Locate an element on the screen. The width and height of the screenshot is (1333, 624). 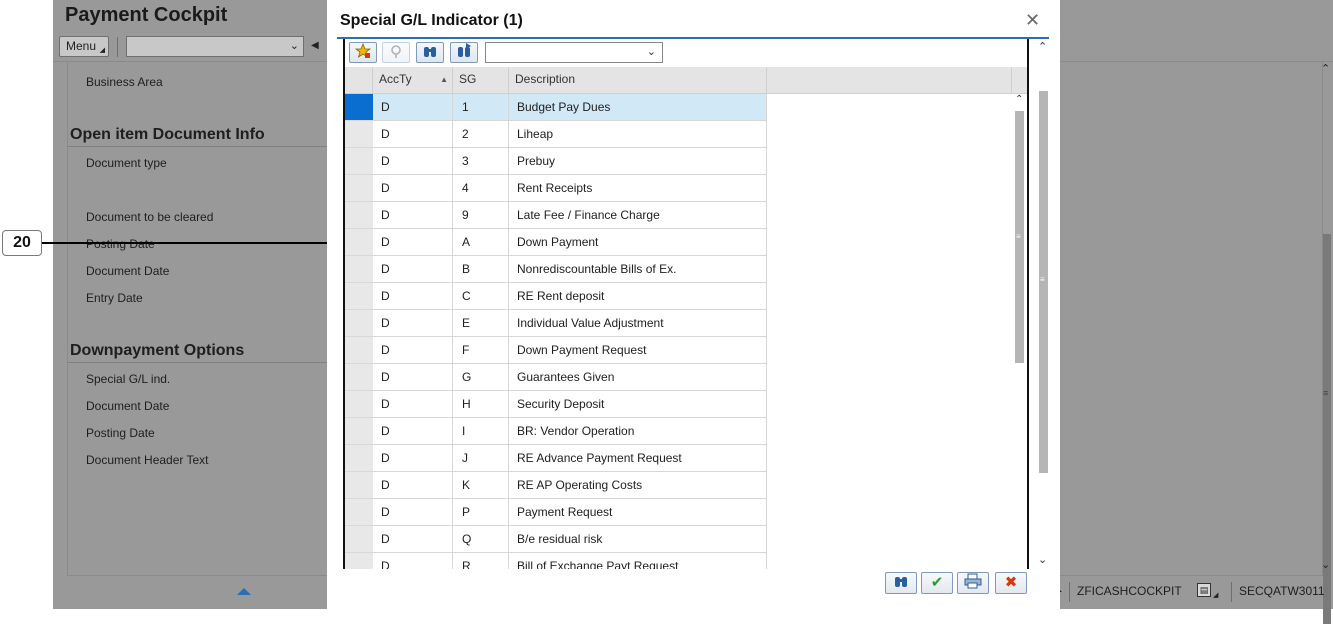
cell-sg: 3 is located at coordinates (481, 161).